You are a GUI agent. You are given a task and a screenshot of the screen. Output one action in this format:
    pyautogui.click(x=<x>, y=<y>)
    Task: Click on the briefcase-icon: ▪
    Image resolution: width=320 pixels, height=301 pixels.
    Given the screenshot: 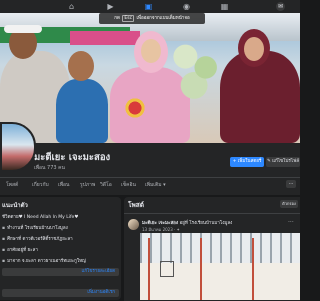 What is the action you would take?
    pyautogui.click(x=4, y=228)
    